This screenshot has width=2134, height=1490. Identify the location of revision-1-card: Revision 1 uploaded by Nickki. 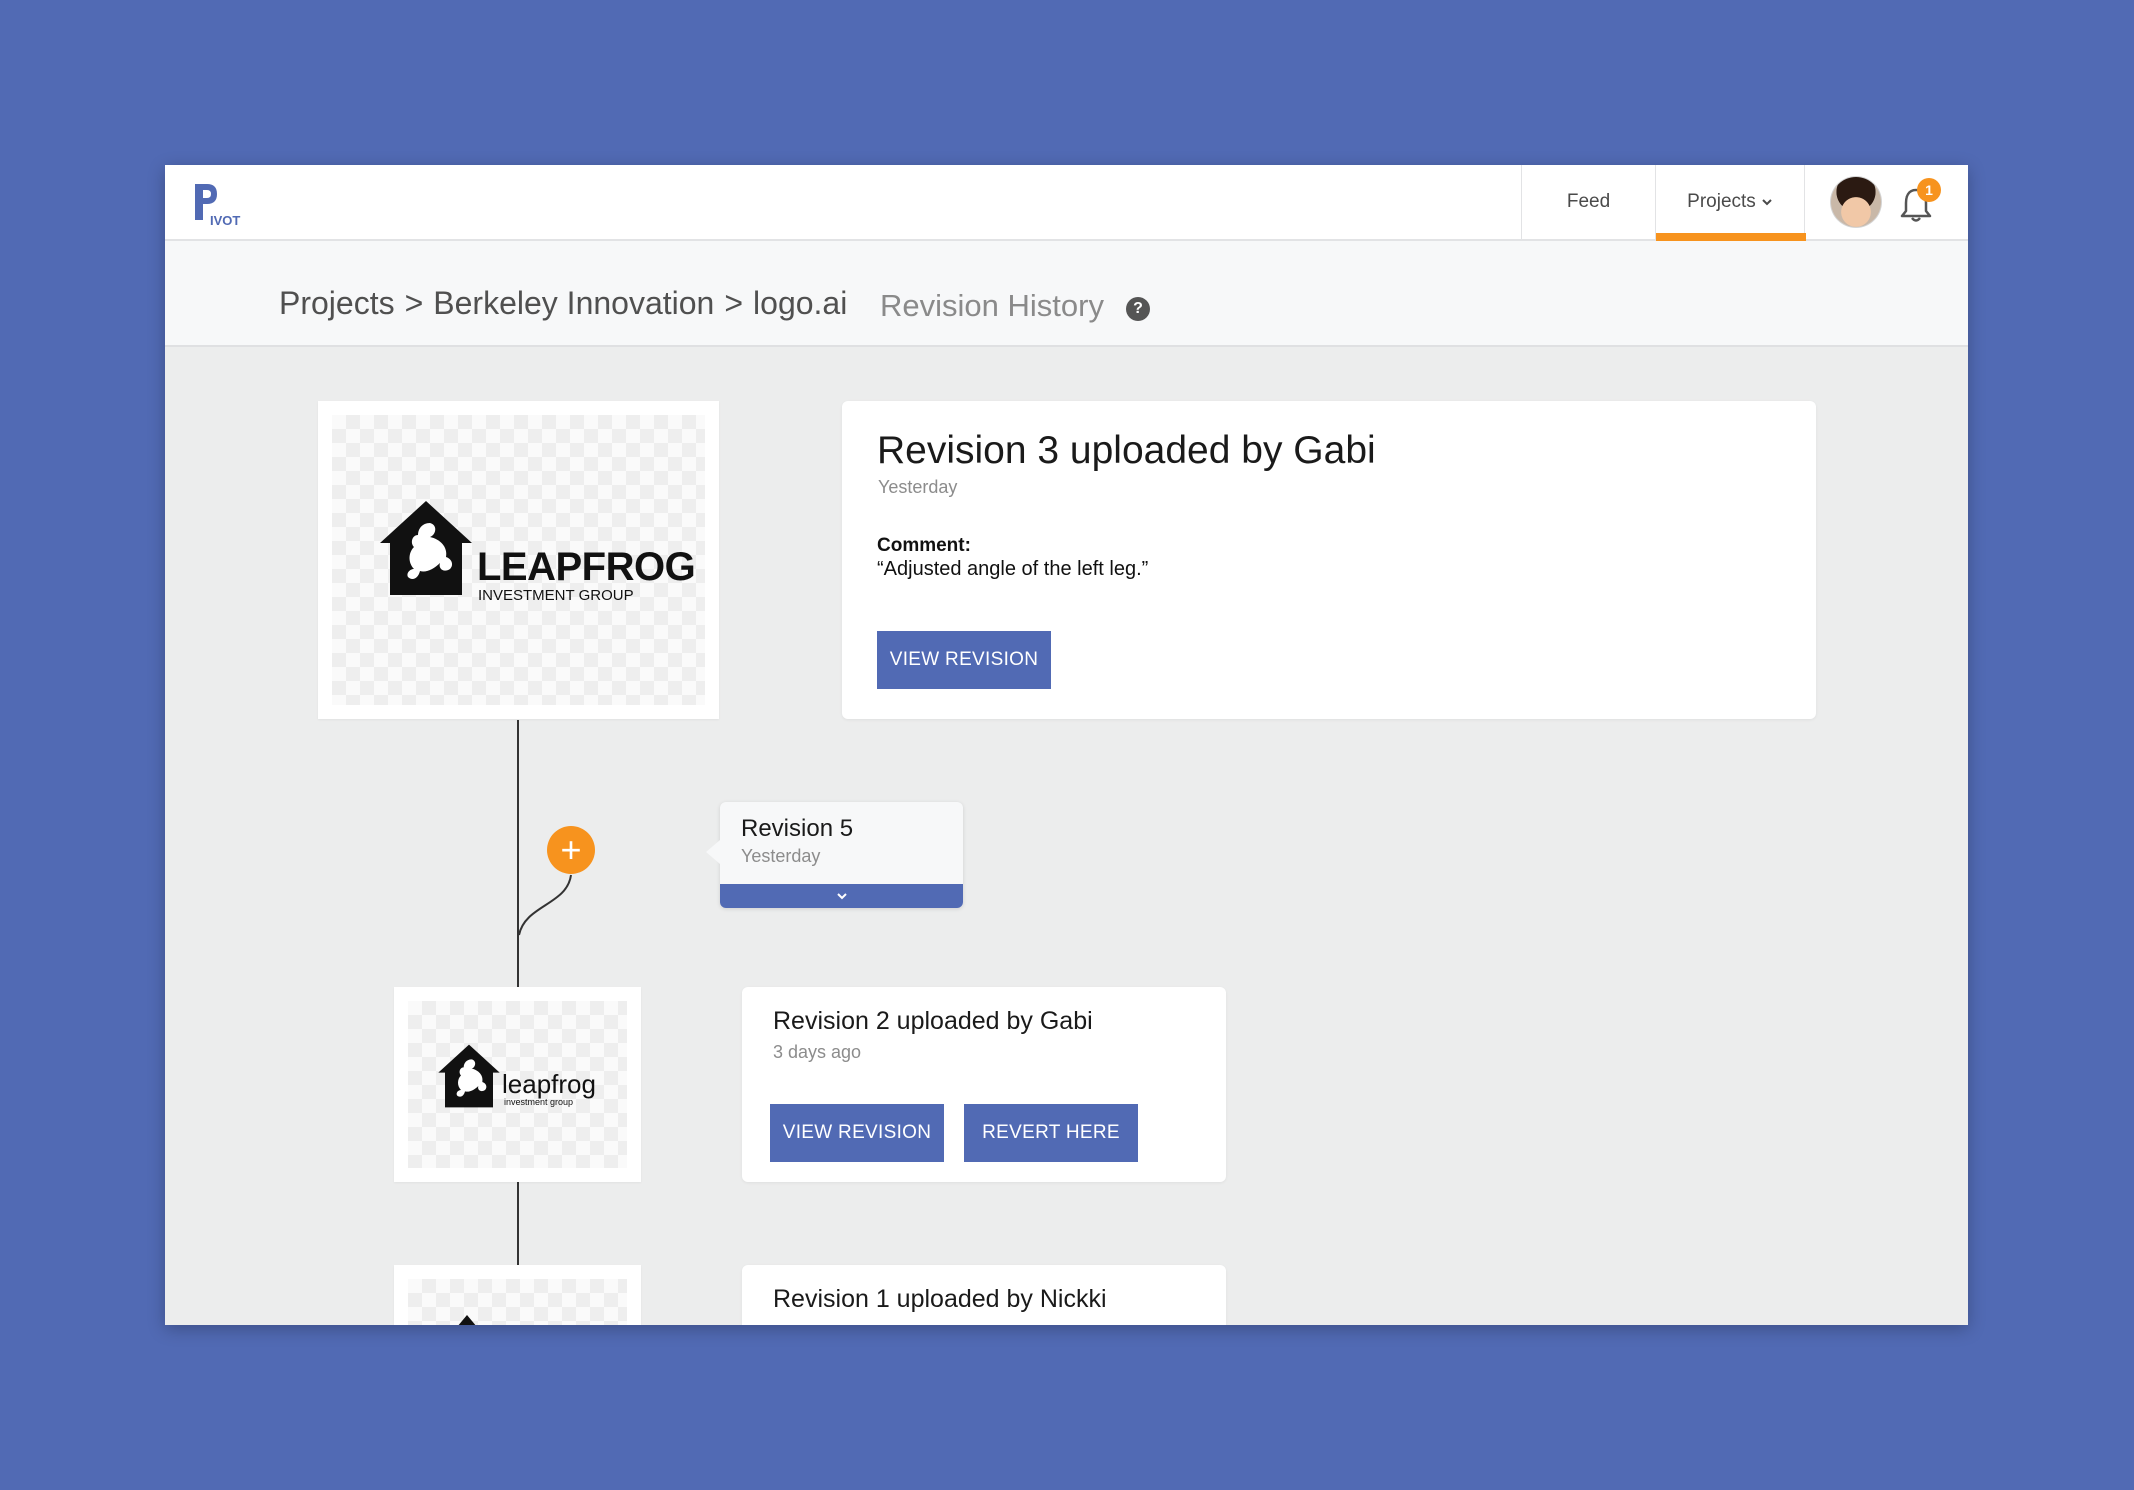
(984, 1295).